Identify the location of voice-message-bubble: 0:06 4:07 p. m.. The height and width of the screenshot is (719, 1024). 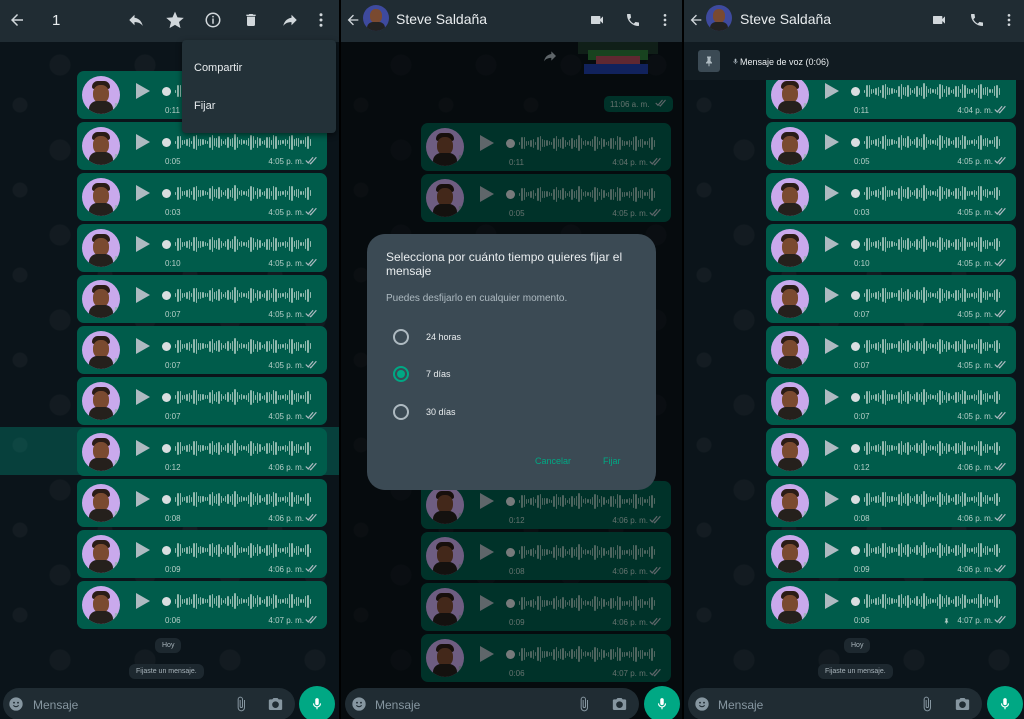
(891, 605).